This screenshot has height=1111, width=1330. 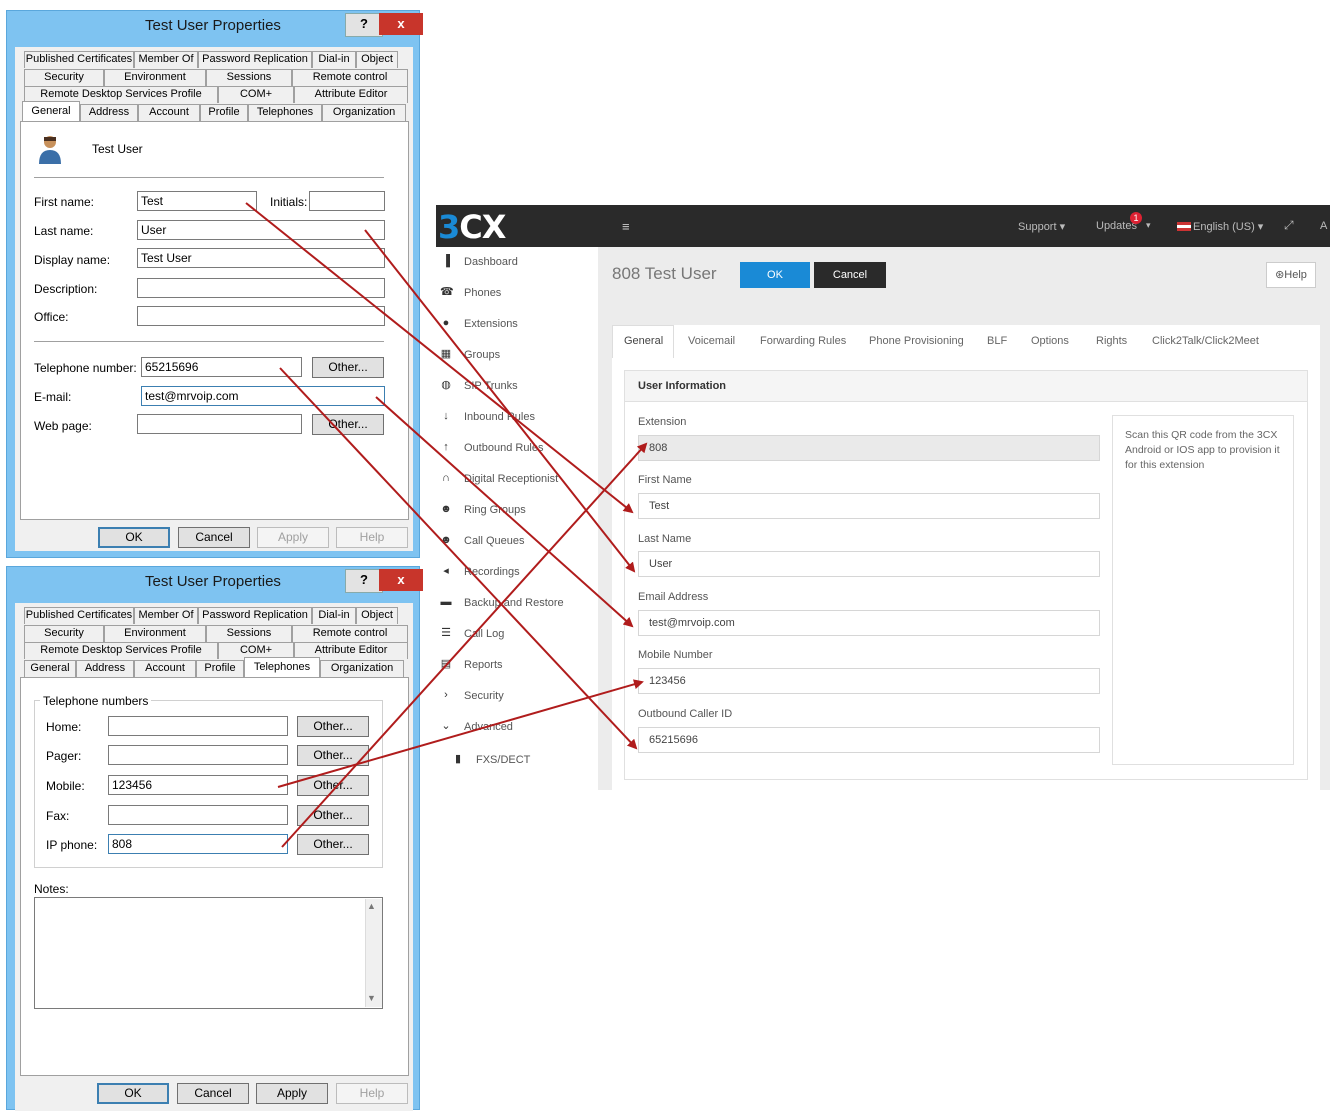 I want to click on sidebar-item-extensions: ● Extensions, so click(x=517, y=324).